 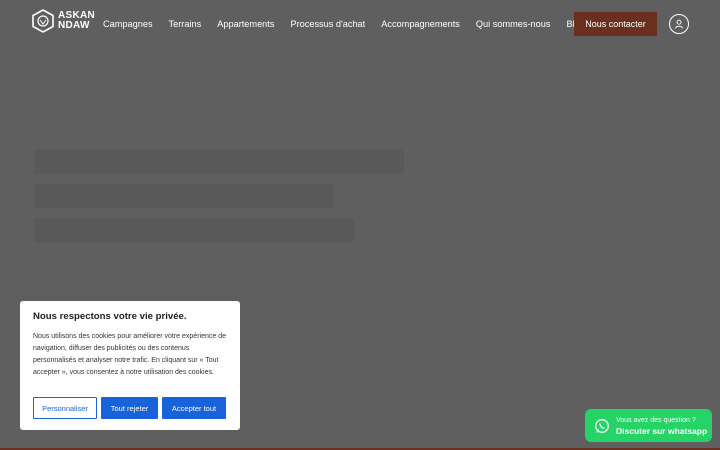 What do you see at coordinates (513, 24) in the screenshot?
I see `nav-qui-sommes-nous: Qui sommes-nous` at bounding box center [513, 24].